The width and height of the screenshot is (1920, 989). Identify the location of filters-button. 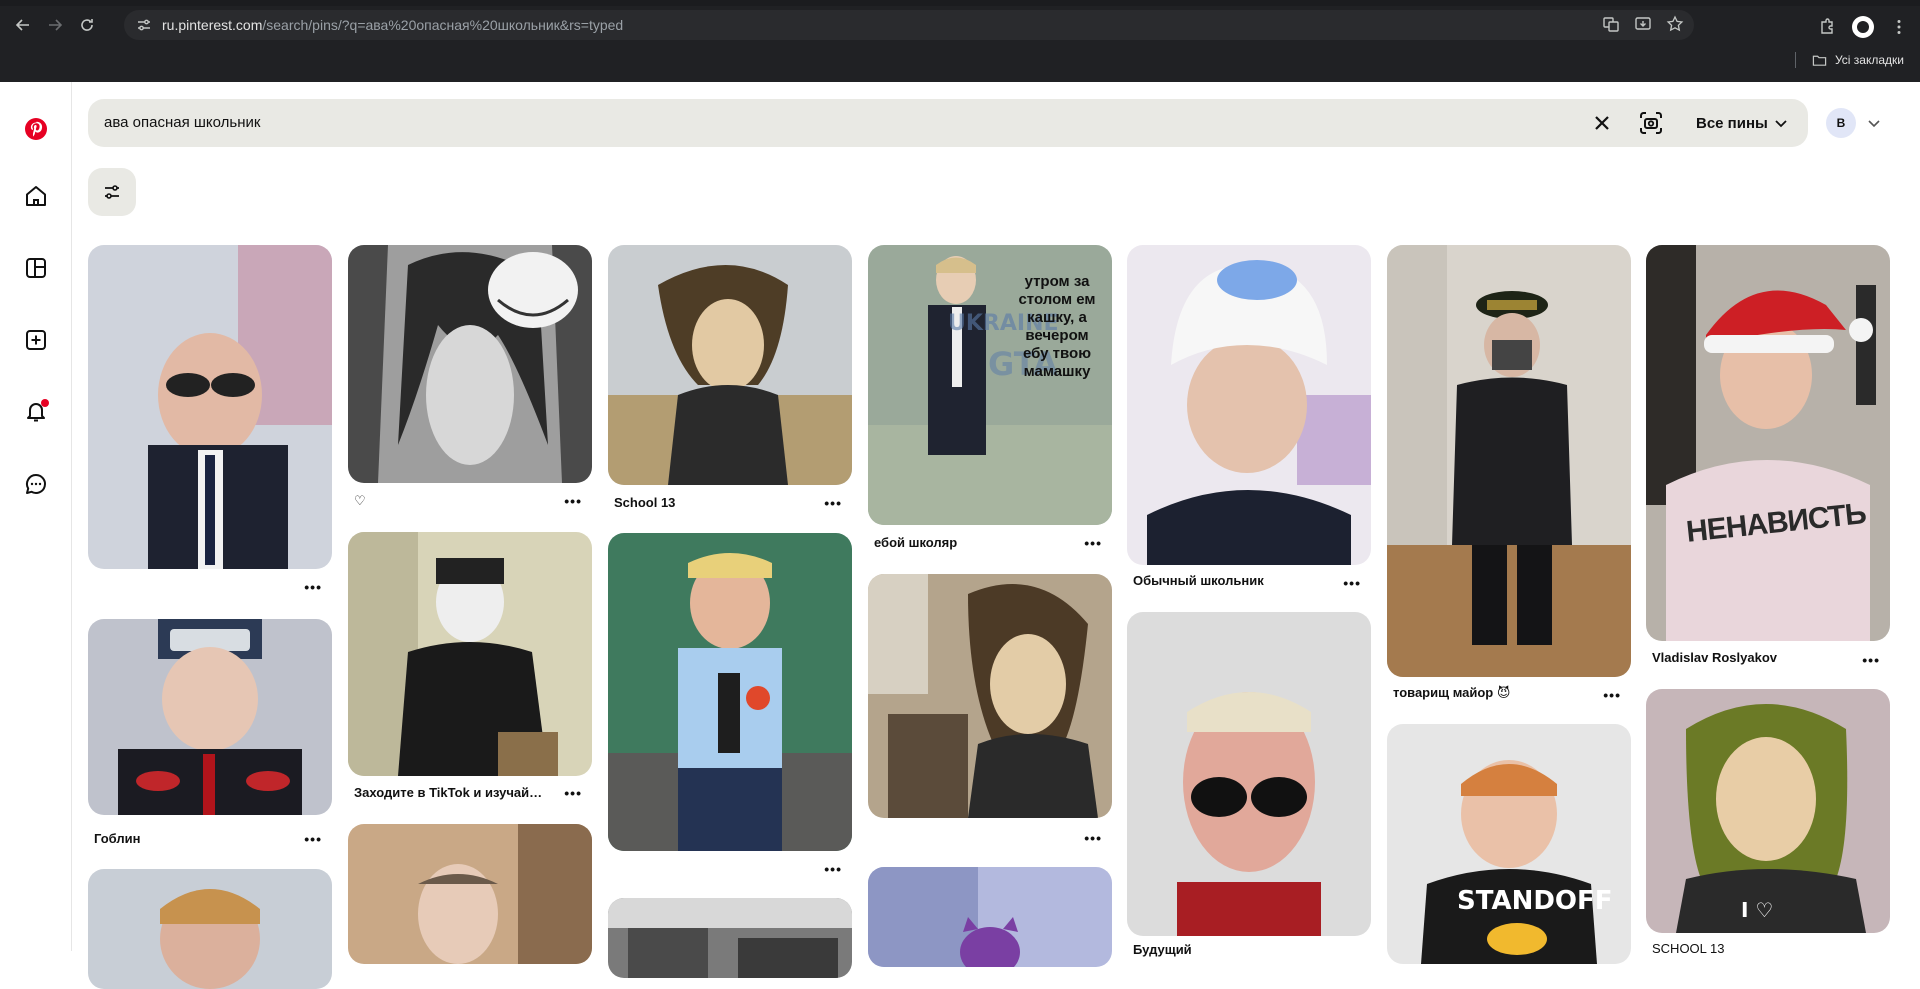
(112, 192).